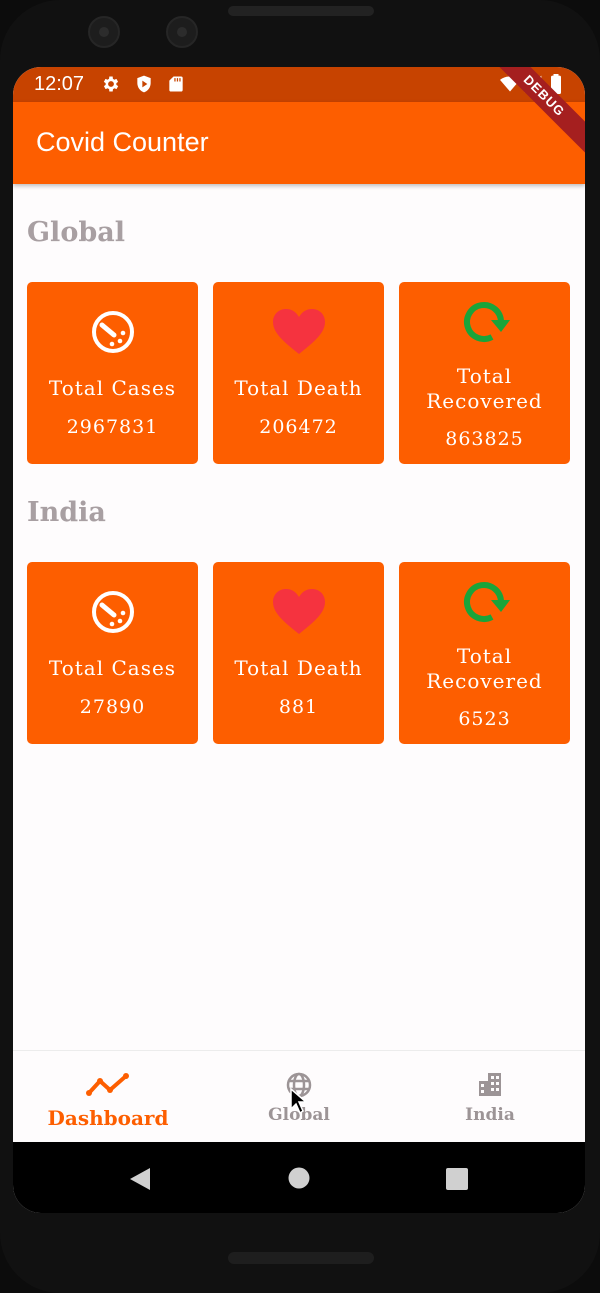  I want to click on bottom-speaker, so click(301, 1258).